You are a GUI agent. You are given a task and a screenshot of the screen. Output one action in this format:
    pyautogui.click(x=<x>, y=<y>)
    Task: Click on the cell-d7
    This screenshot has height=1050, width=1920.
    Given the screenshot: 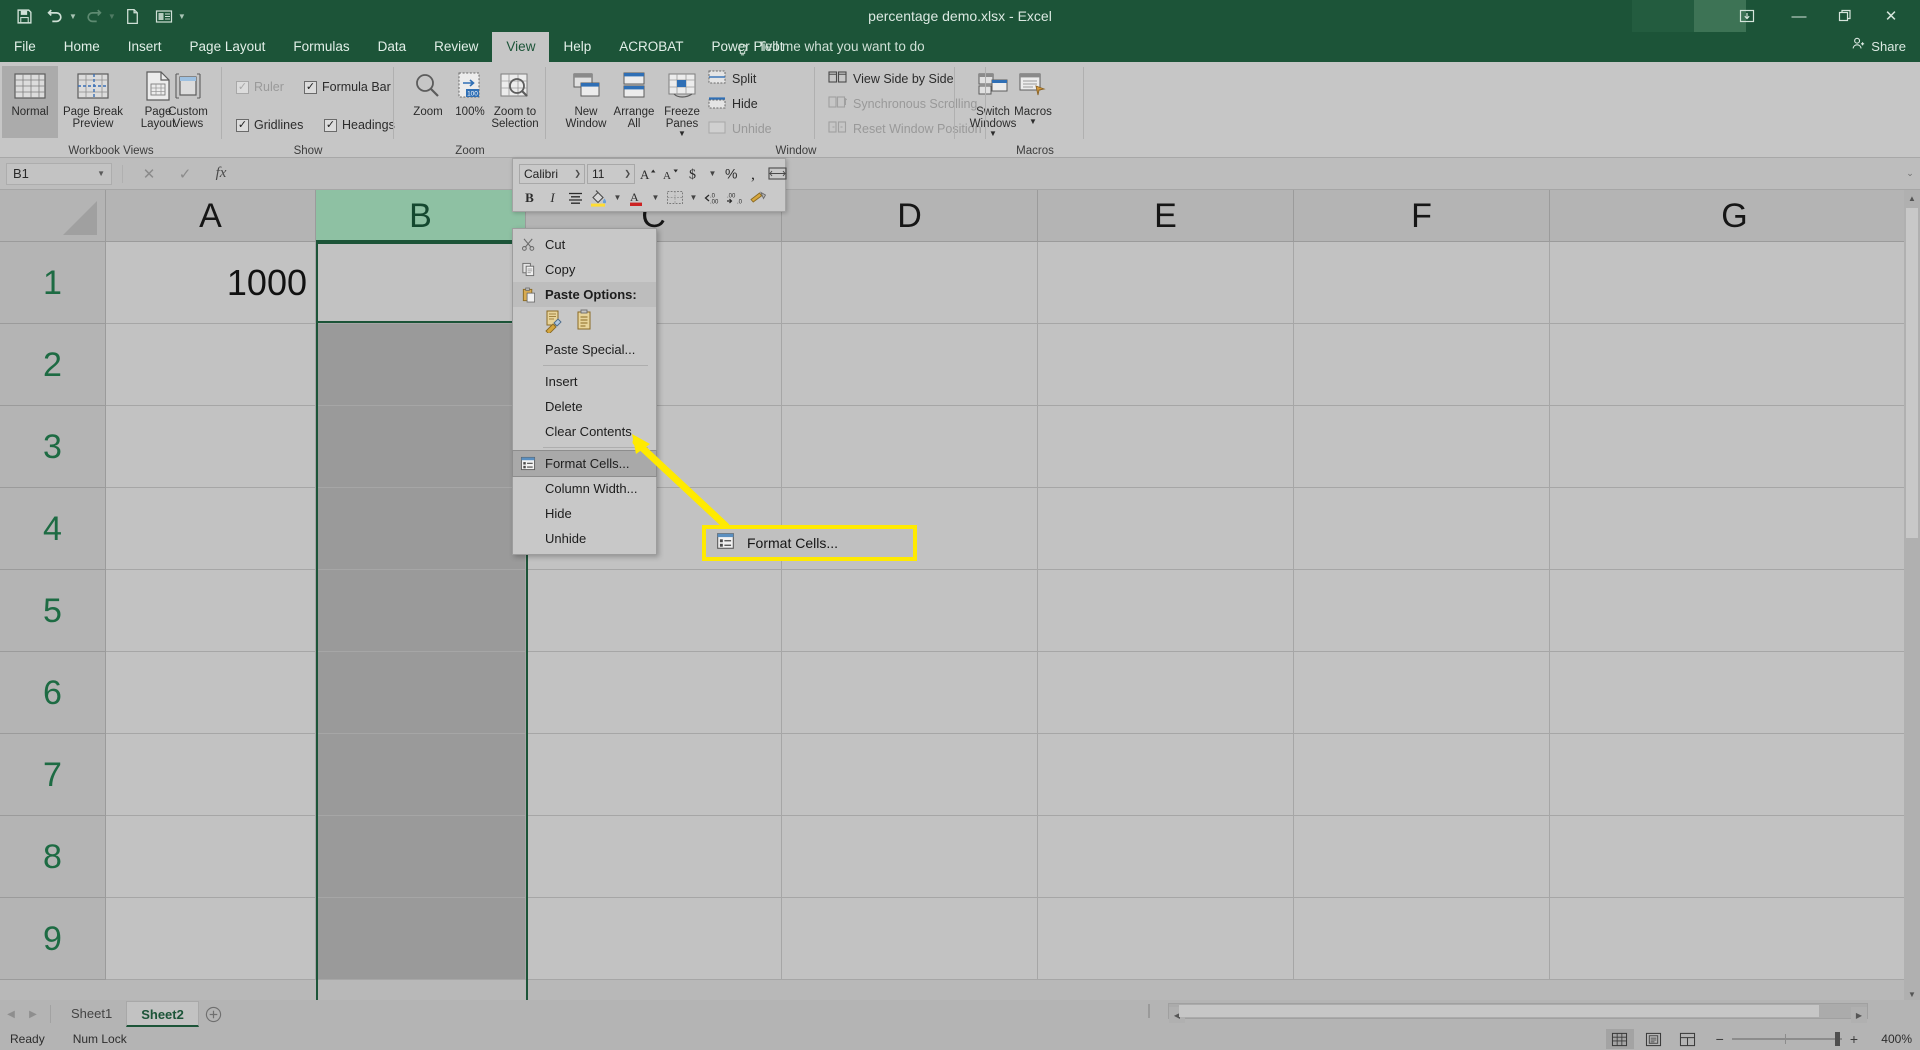 What is the action you would take?
    pyautogui.click(x=910, y=775)
    